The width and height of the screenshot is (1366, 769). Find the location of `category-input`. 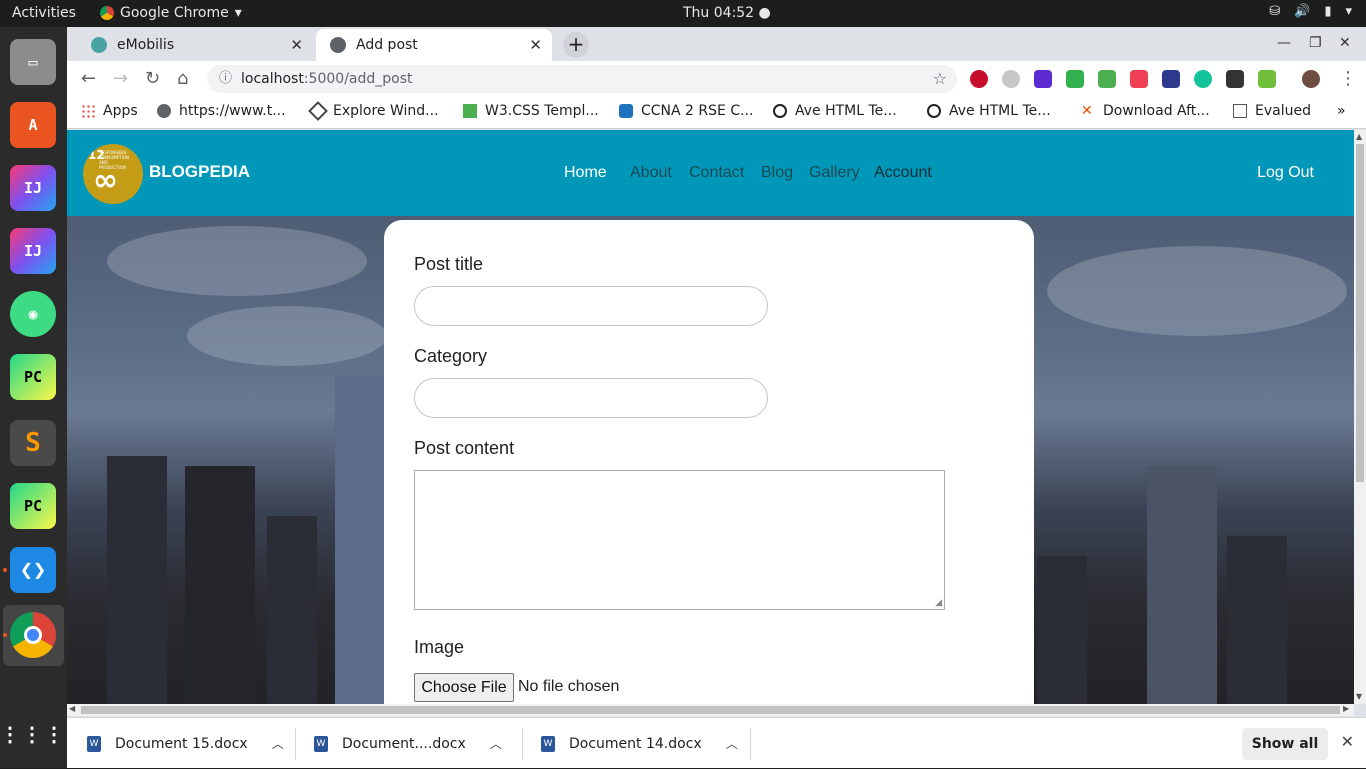

category-input is located at coordinates (591, 398).